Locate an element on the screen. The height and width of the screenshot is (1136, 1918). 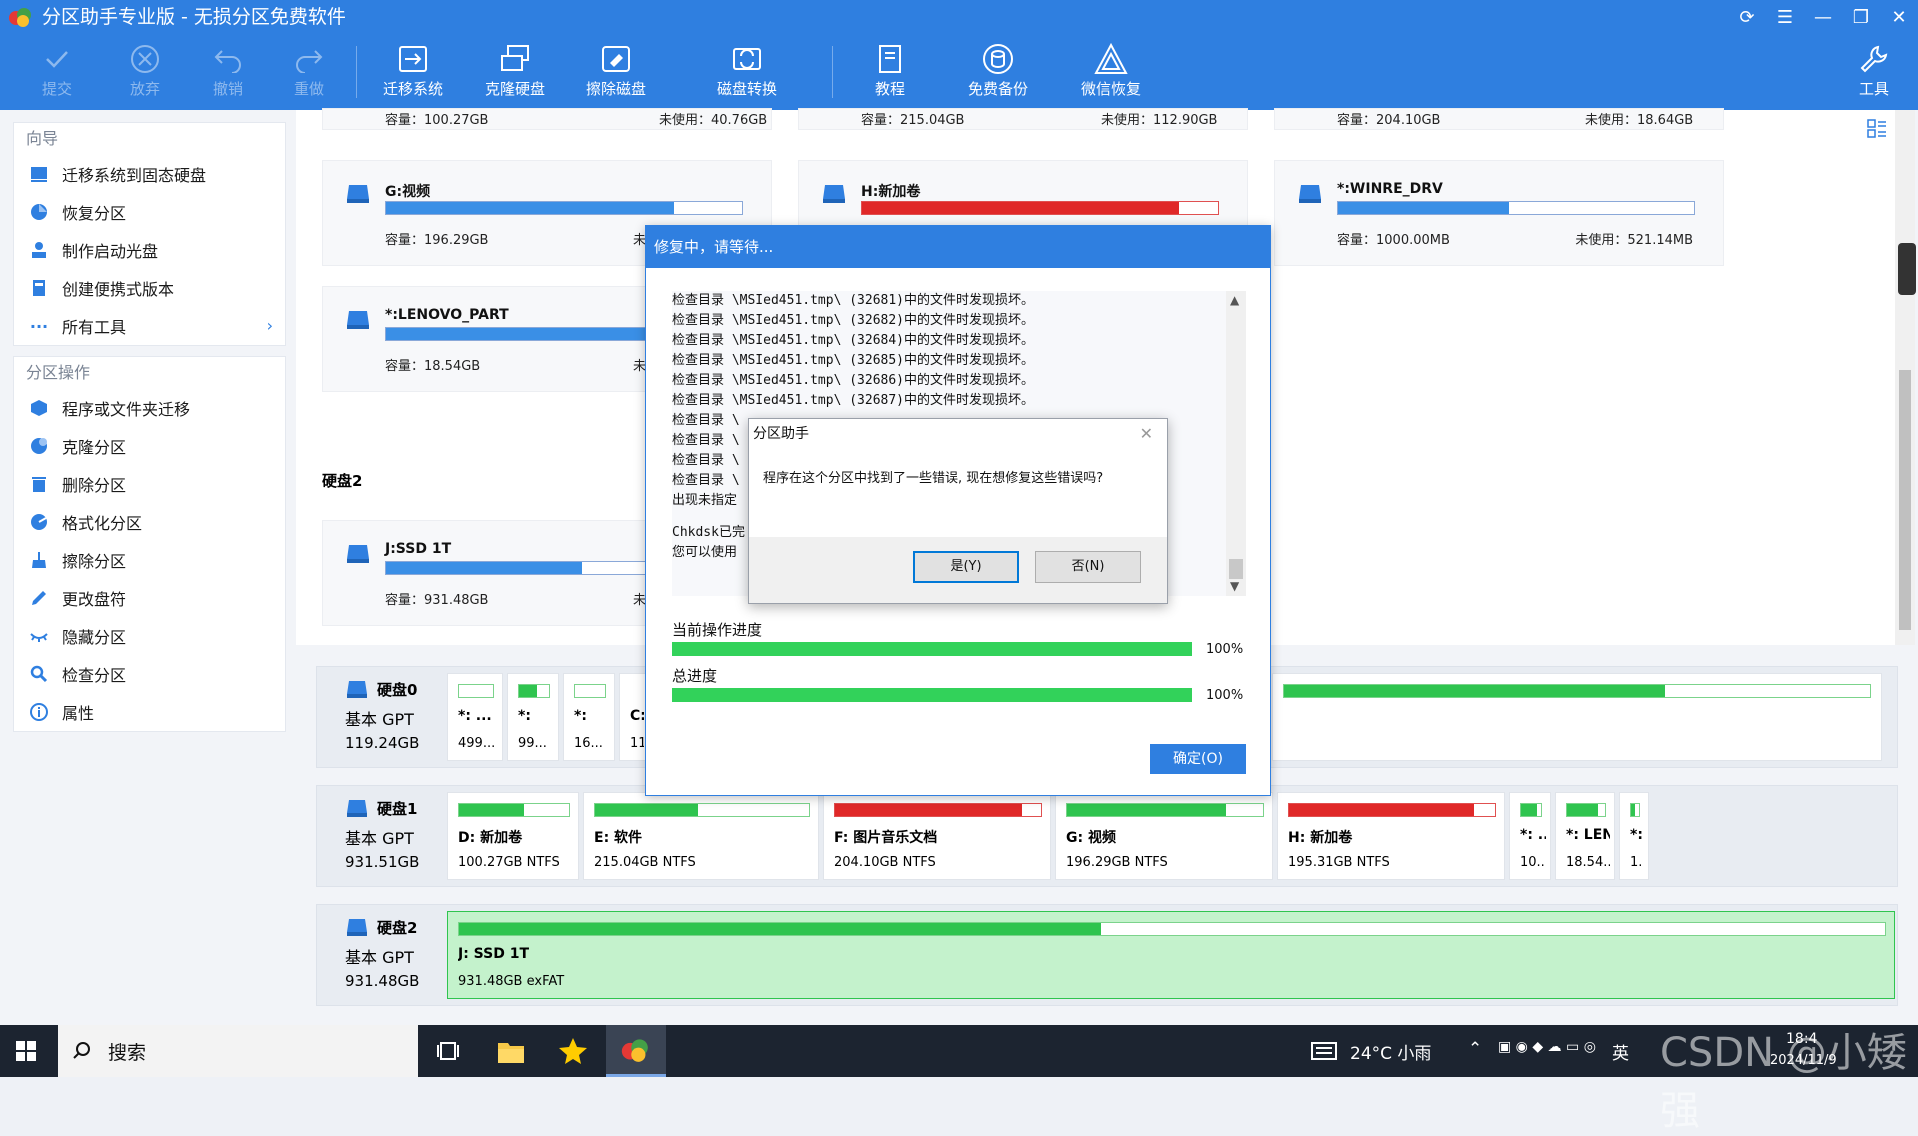
free-text: 未使用：112.90GB is located at coordinates (1159, 120).